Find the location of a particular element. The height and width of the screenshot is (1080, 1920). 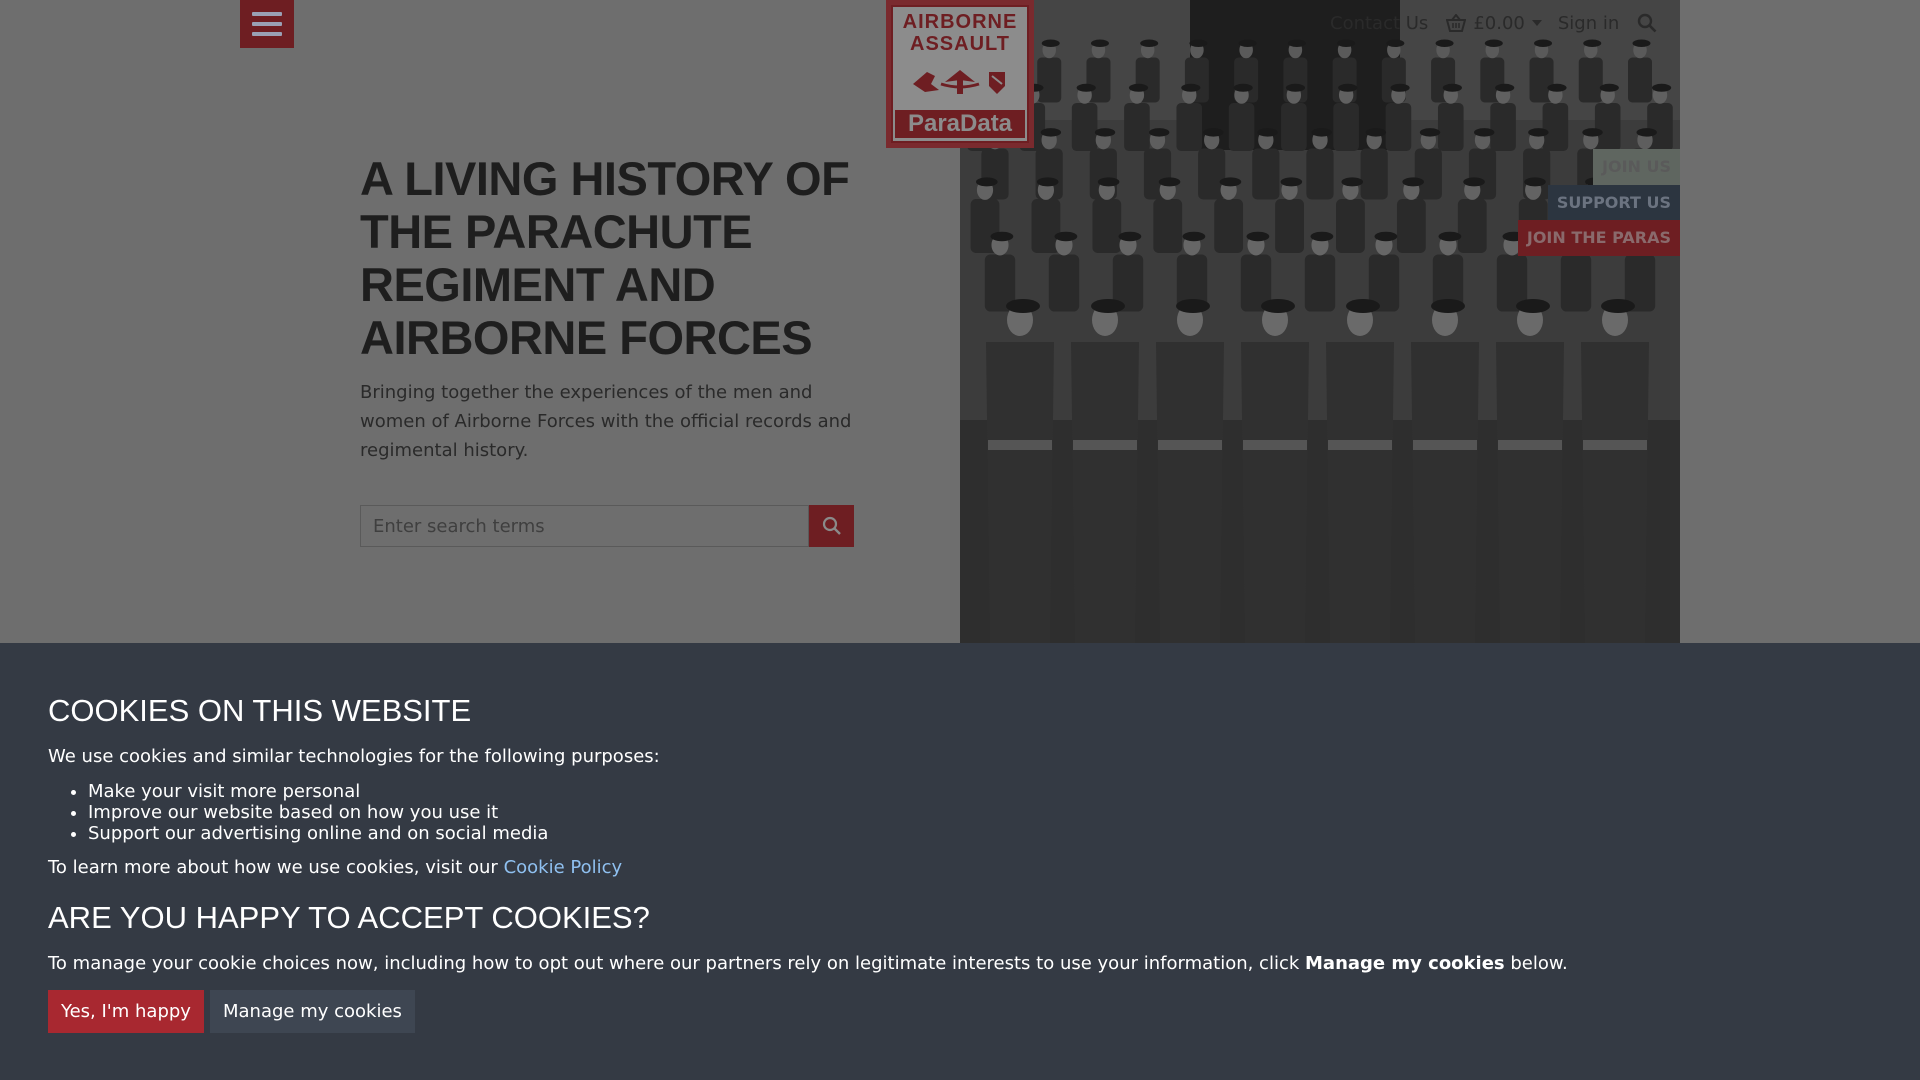

manage-text-bold: Manage my cookies is located at coordinates (1405, 963).